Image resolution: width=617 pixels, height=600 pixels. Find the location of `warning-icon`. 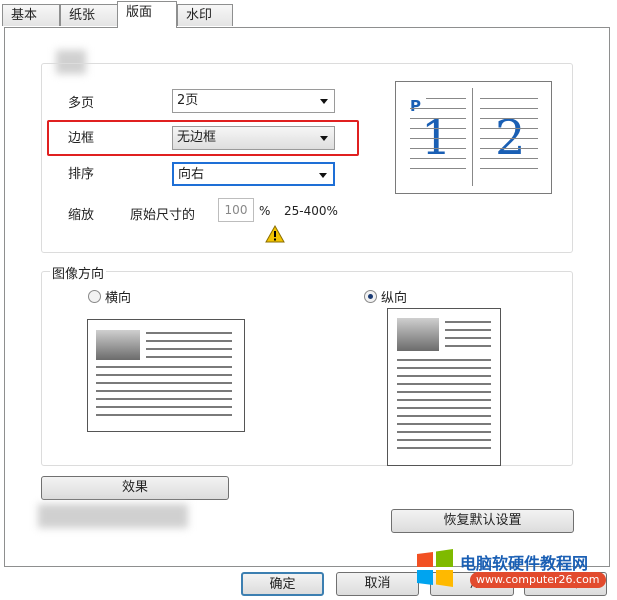

warning-icon is located at coordinates (275, 233).